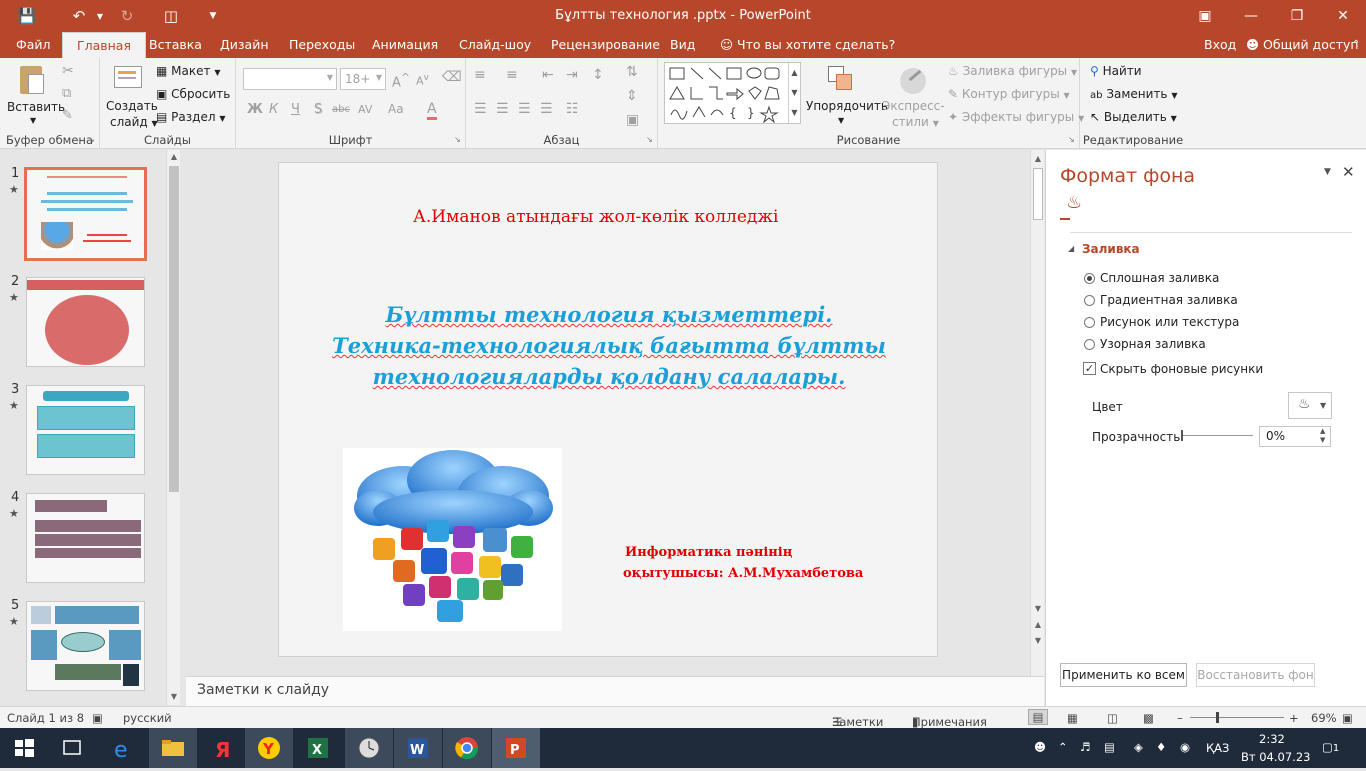 This screenshot has width=1366, height=771. Describe the element at coordinates (341, 109) in the screenshot. I see `strikethrough-button: abc` at that location.